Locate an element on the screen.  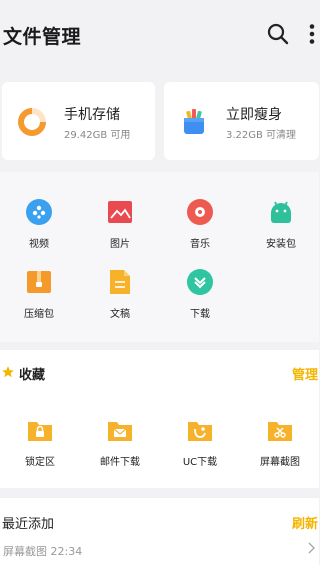
music-icon is located at coordinates (200, 212).